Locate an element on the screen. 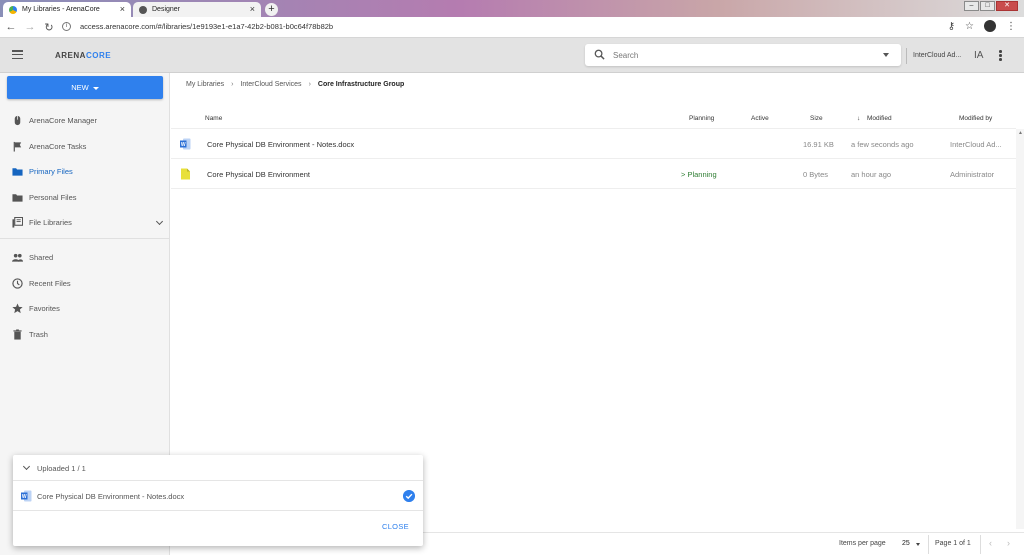 The height and width of the screenshot is (555, 1024). back-arrow-icon: ← is located at coordinates (11, 27).